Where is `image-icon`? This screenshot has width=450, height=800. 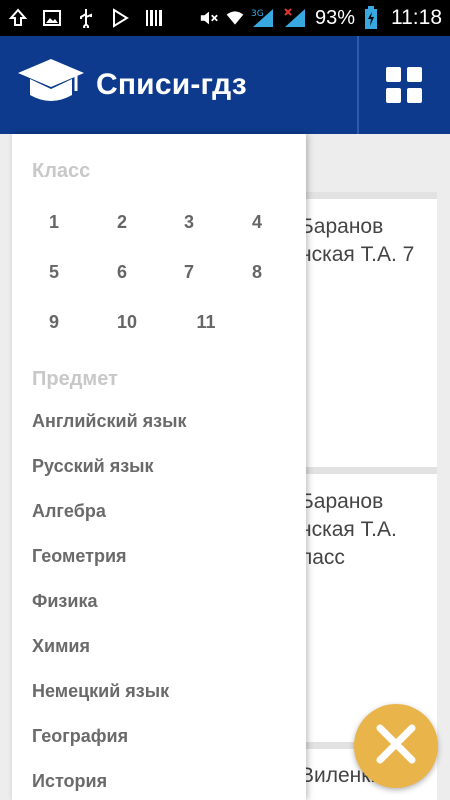
image-icon is located at coordinates (52, 18).